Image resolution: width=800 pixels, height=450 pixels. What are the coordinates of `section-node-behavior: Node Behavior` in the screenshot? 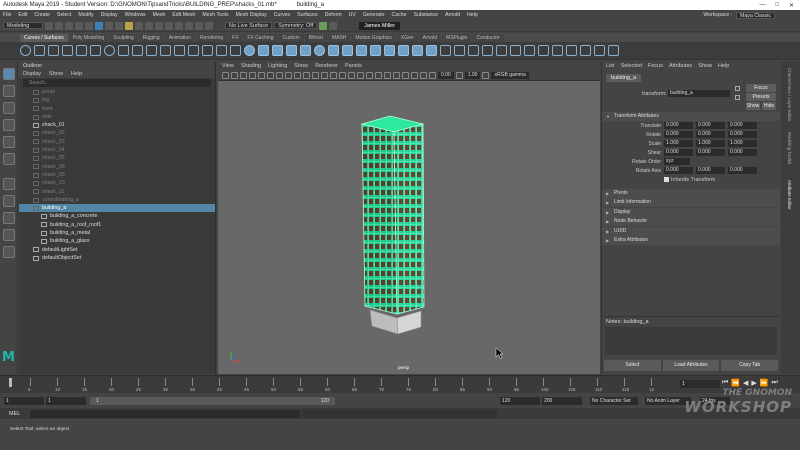 It's located at (691, 221).